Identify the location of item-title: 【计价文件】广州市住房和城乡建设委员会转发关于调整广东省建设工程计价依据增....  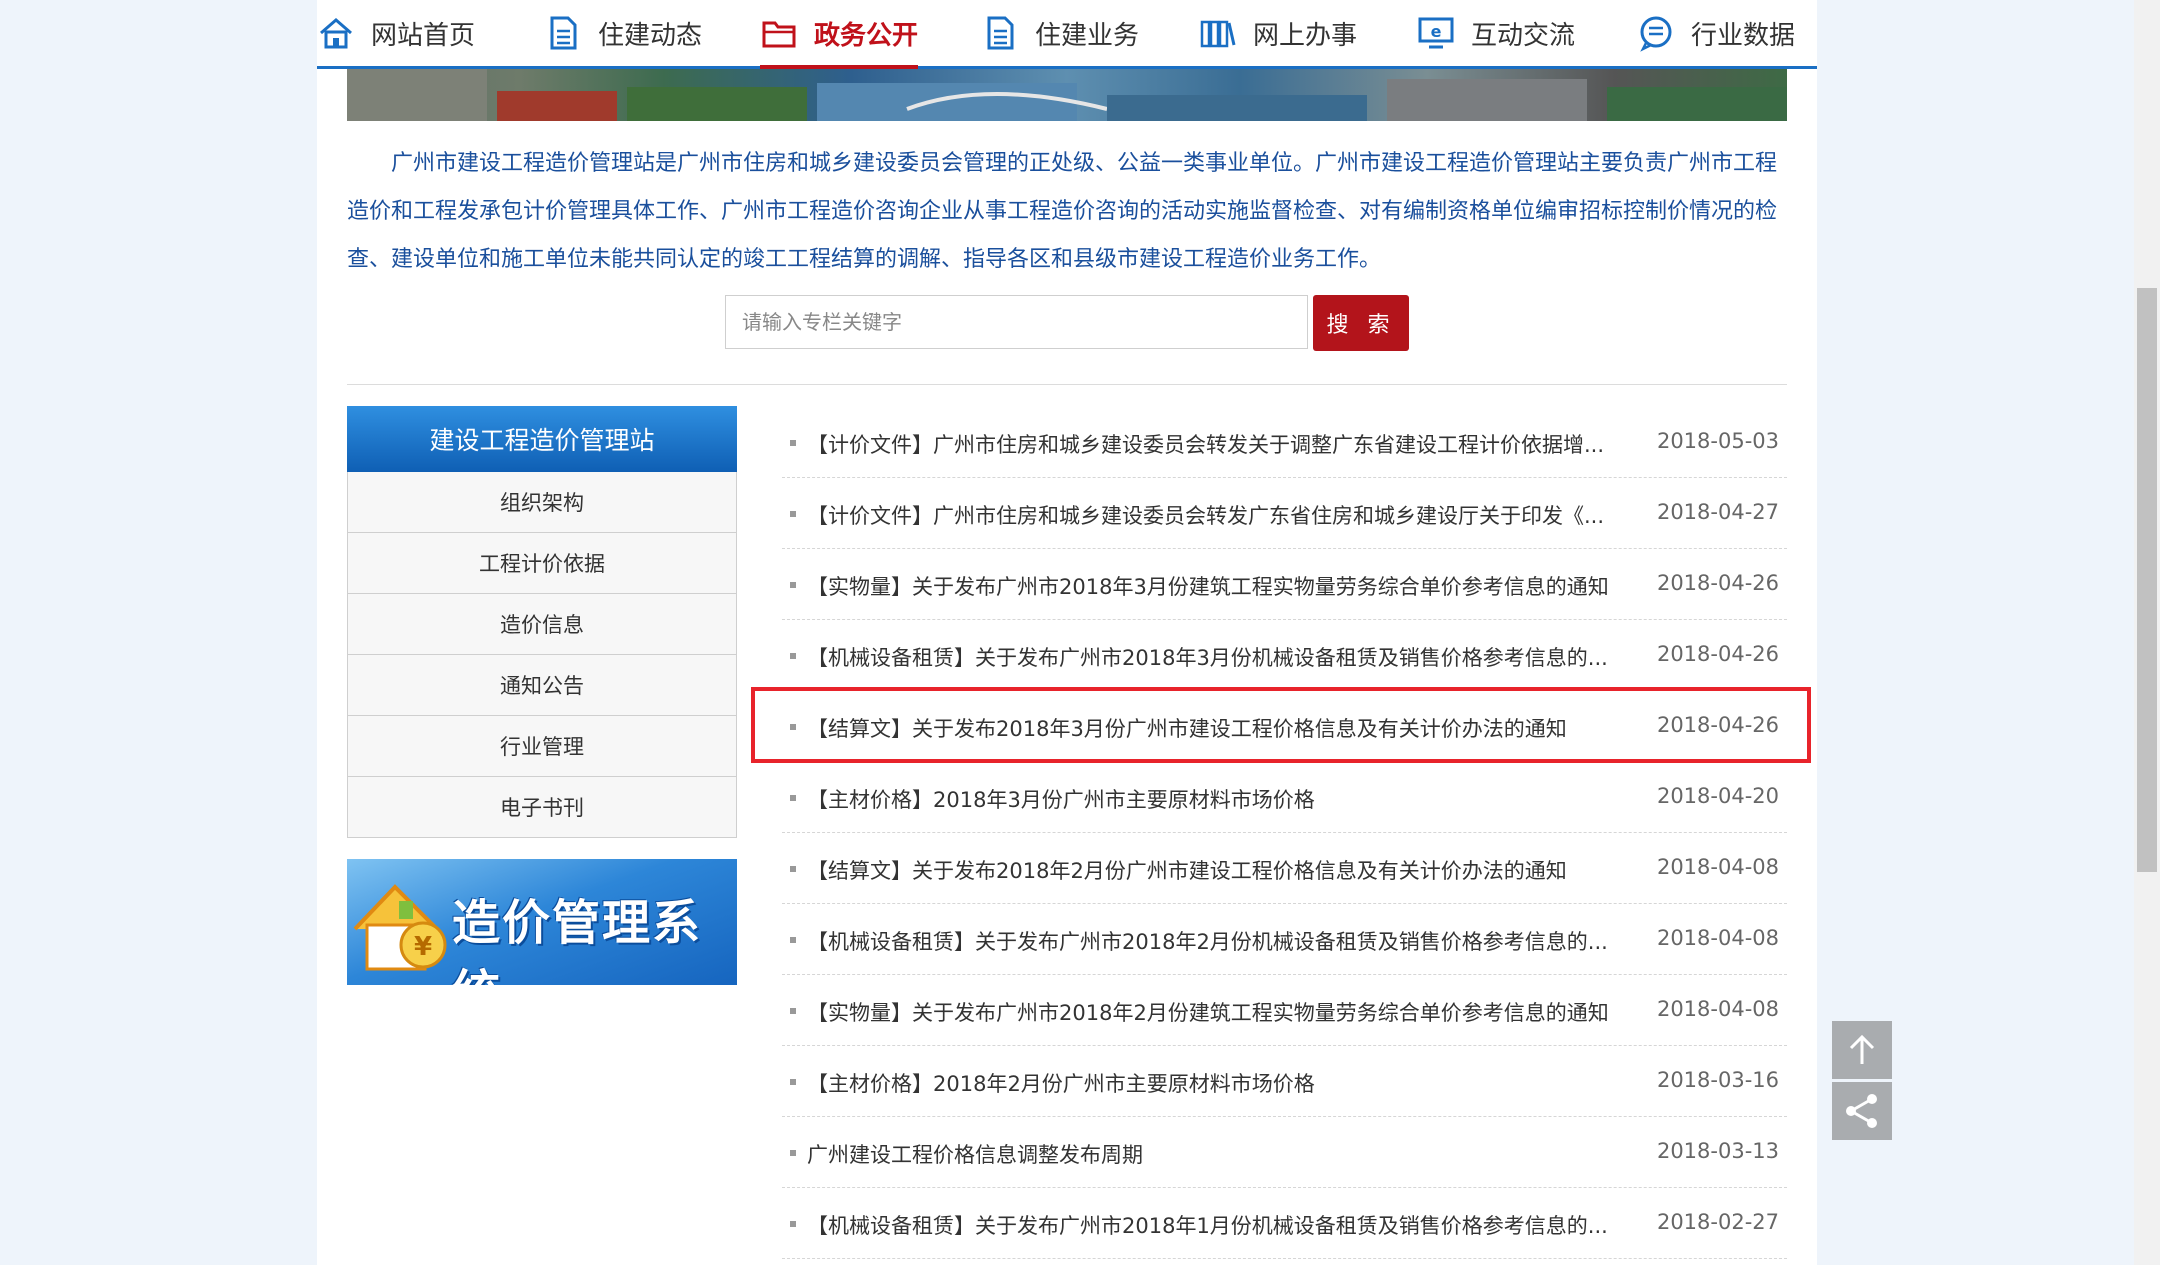
(1206, 445).